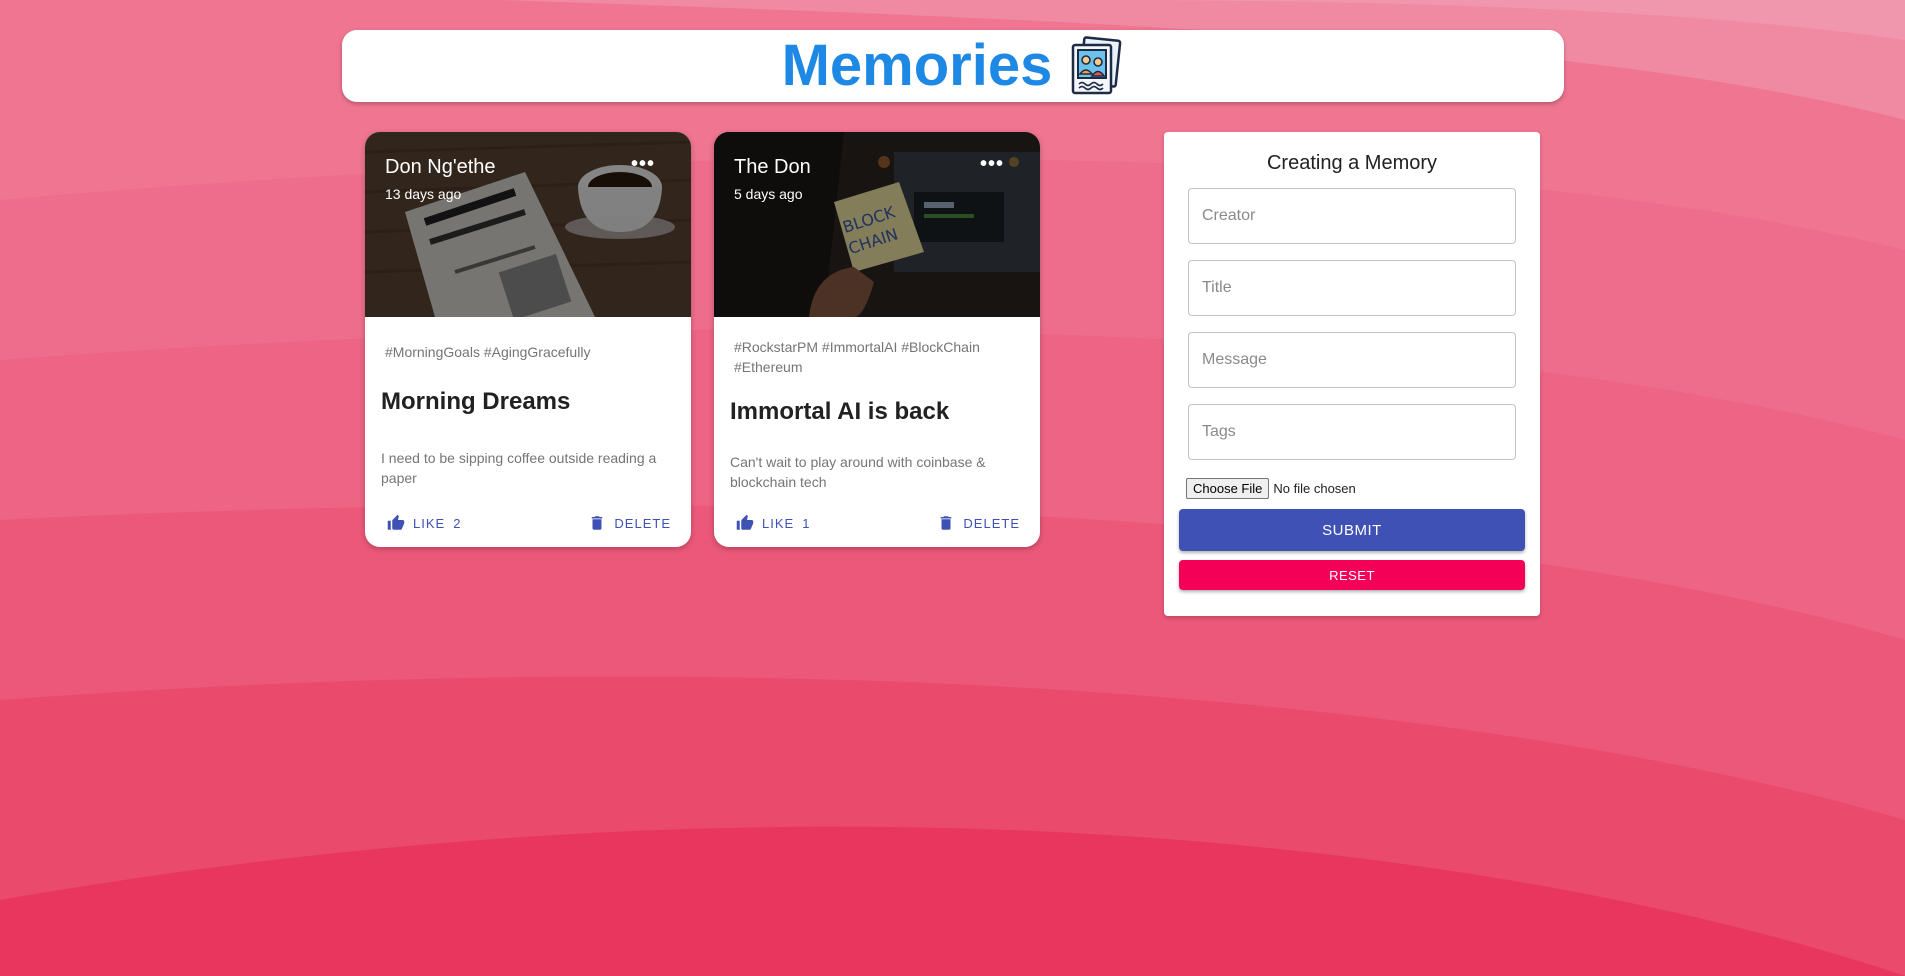 The image size is (1905, 976). Describe the element at coordinates (440, 167) in the screenshot. I see `post-creator: Don Ng'ethe` at that location.